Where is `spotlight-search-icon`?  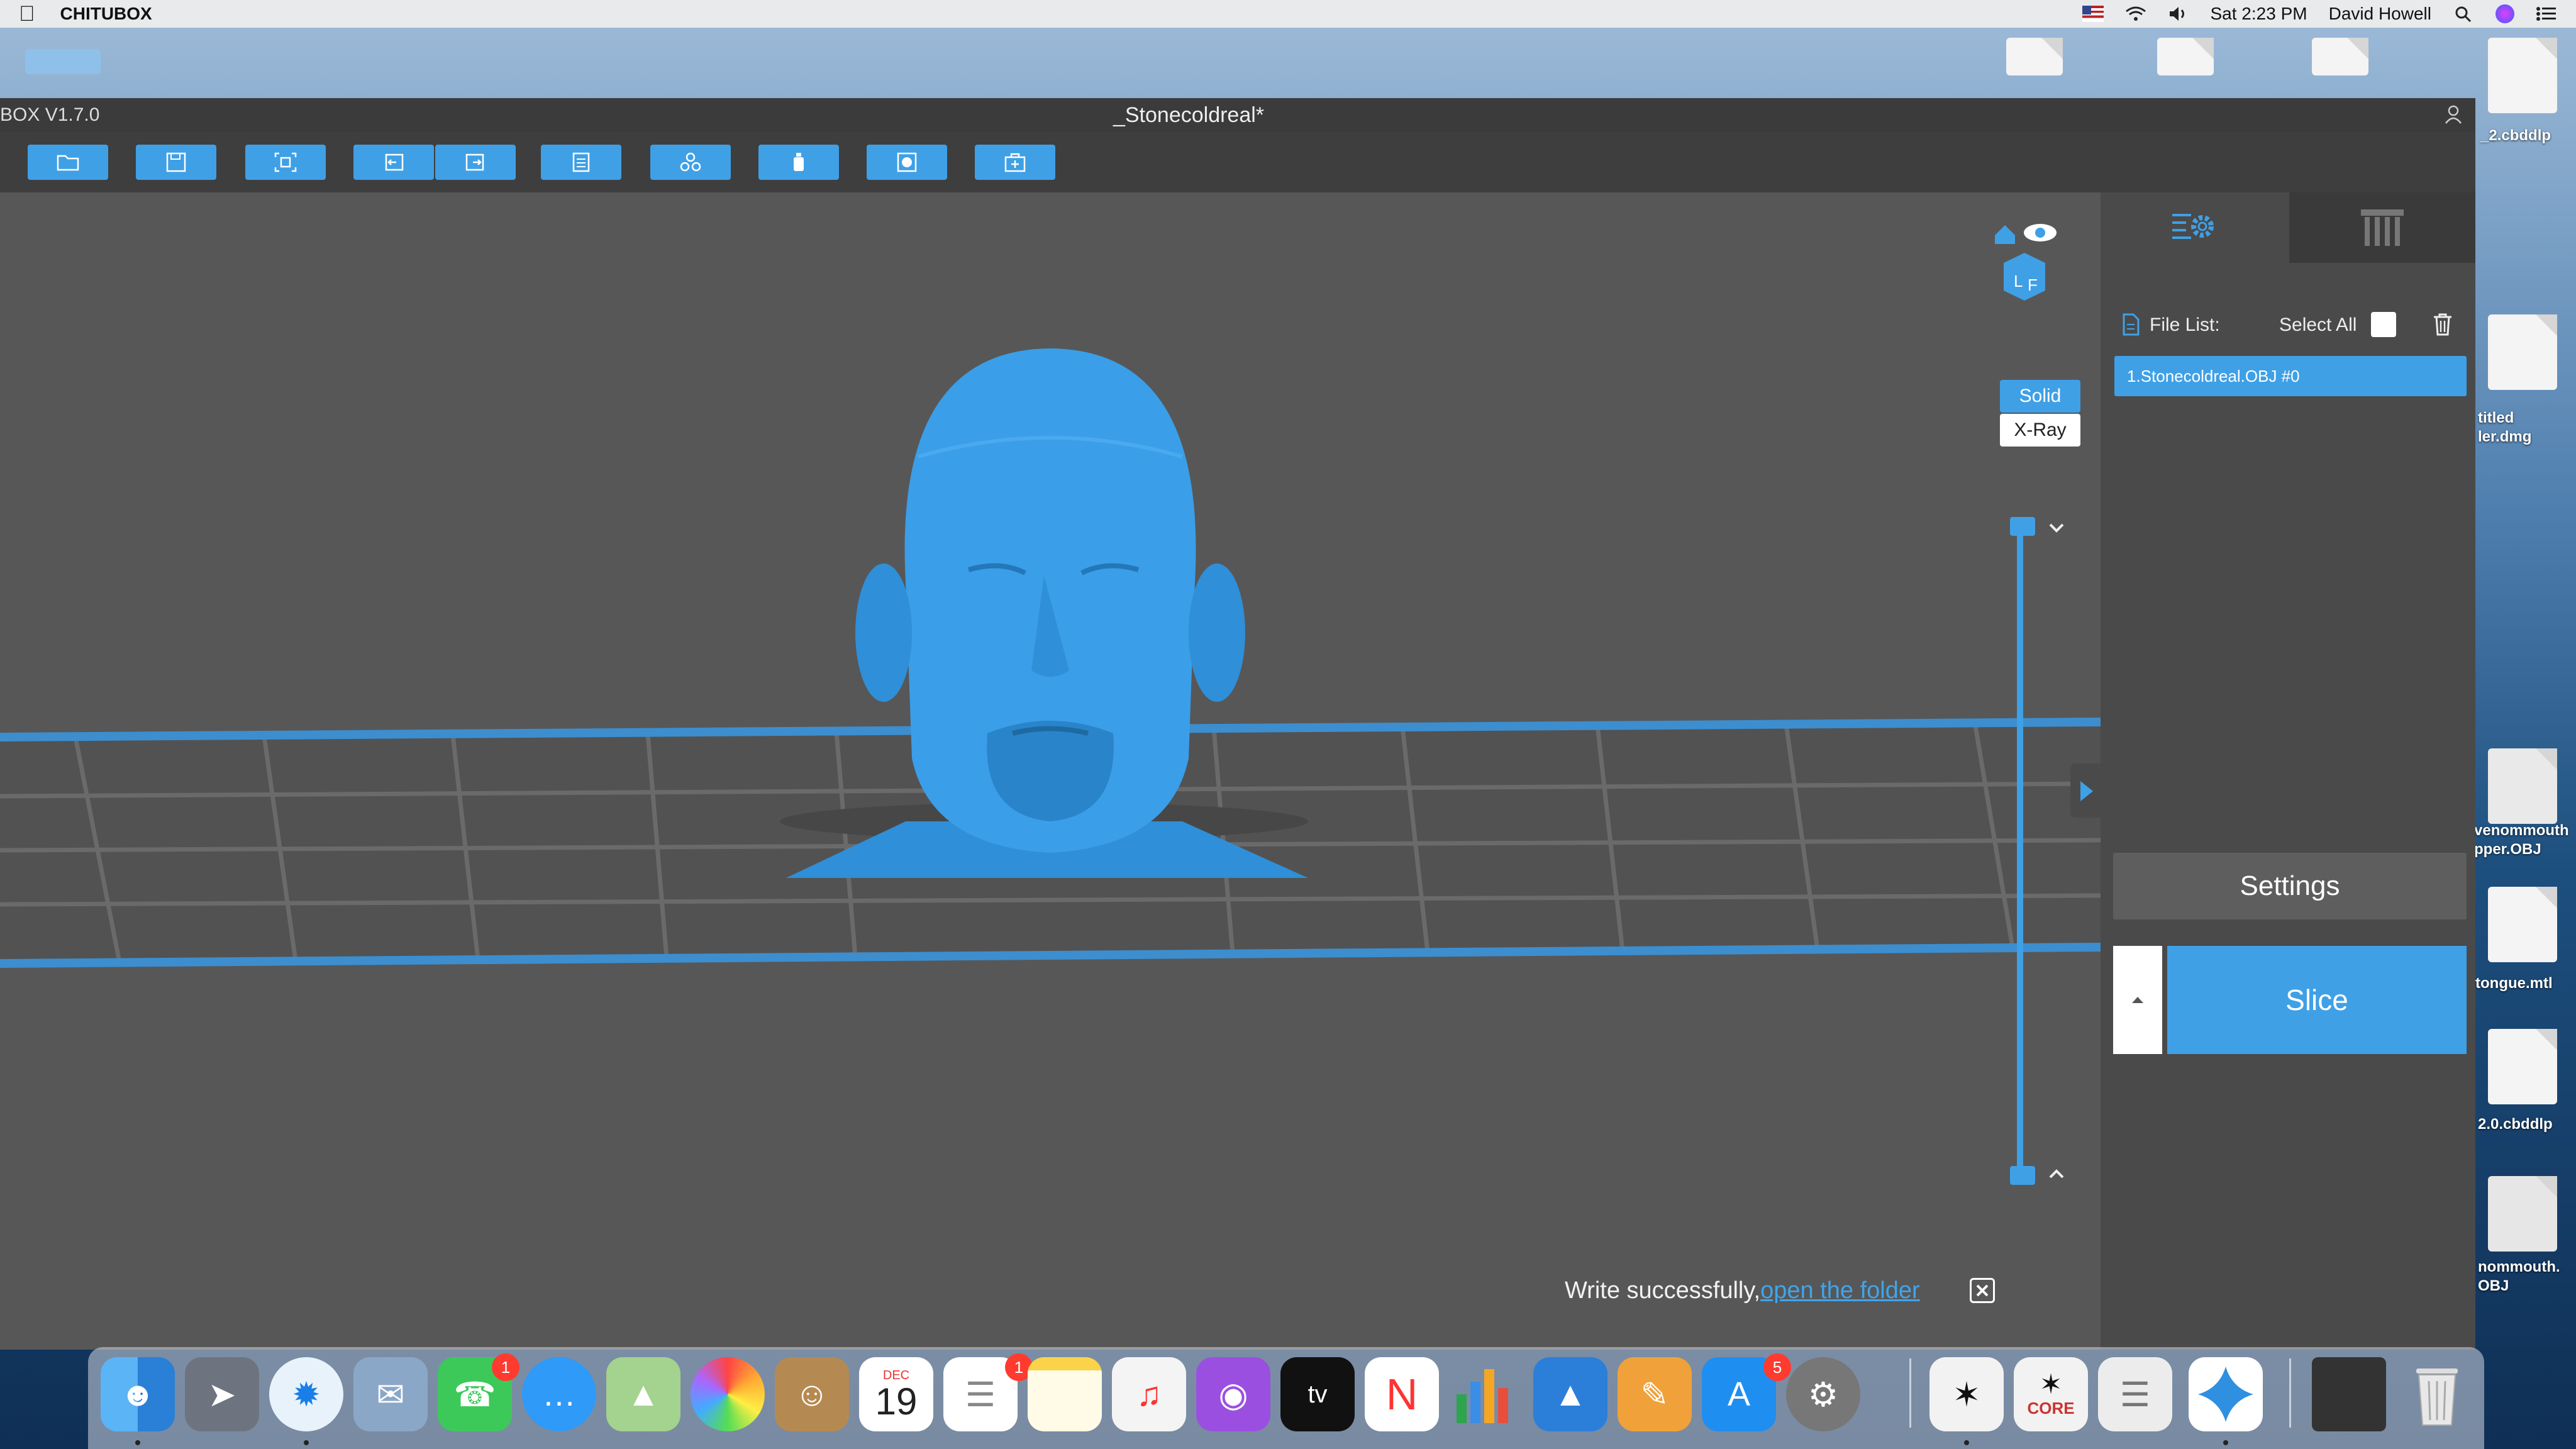
spotlight-search-icon is located at coordinates (2463, 14).